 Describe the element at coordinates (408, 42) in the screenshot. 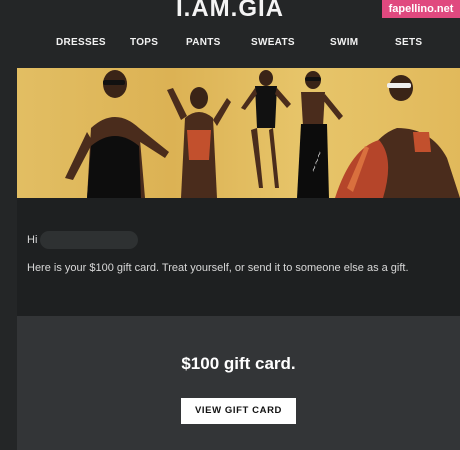

I see `nav-item-sets: SETS` at that location.